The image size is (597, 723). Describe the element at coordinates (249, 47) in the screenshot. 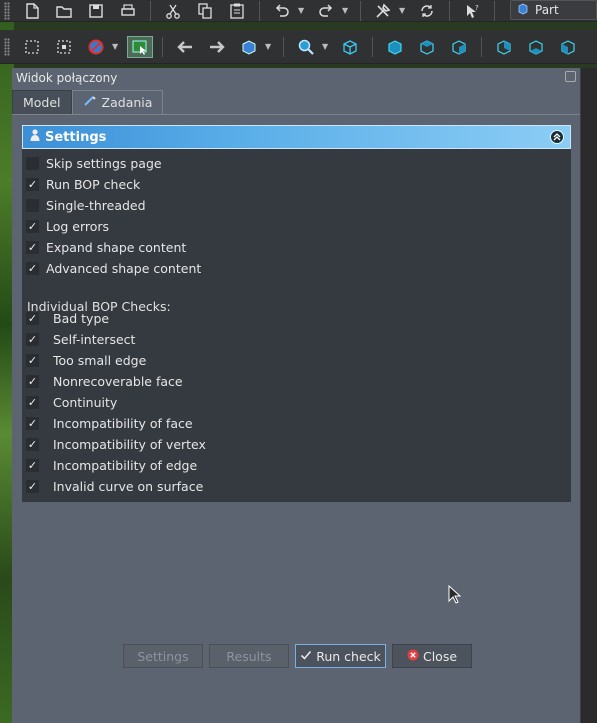

I see `bookmark-view-icon` at that location.